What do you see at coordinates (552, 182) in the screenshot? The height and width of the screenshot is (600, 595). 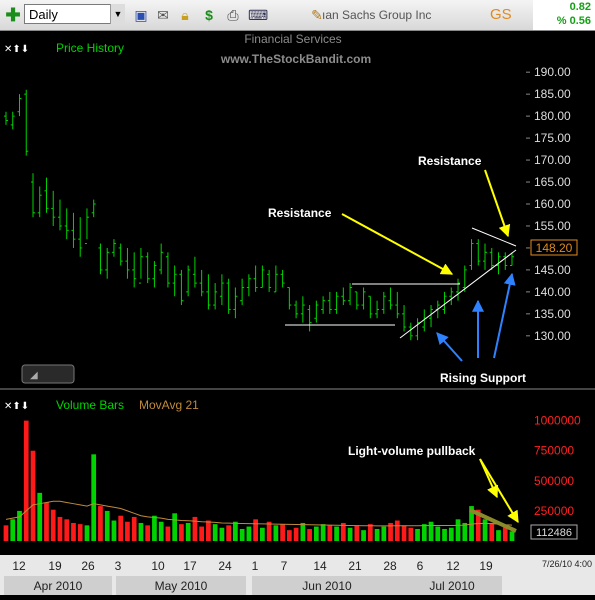 I see `price-tick-label: 165.00` at bounding box center [552, 182].